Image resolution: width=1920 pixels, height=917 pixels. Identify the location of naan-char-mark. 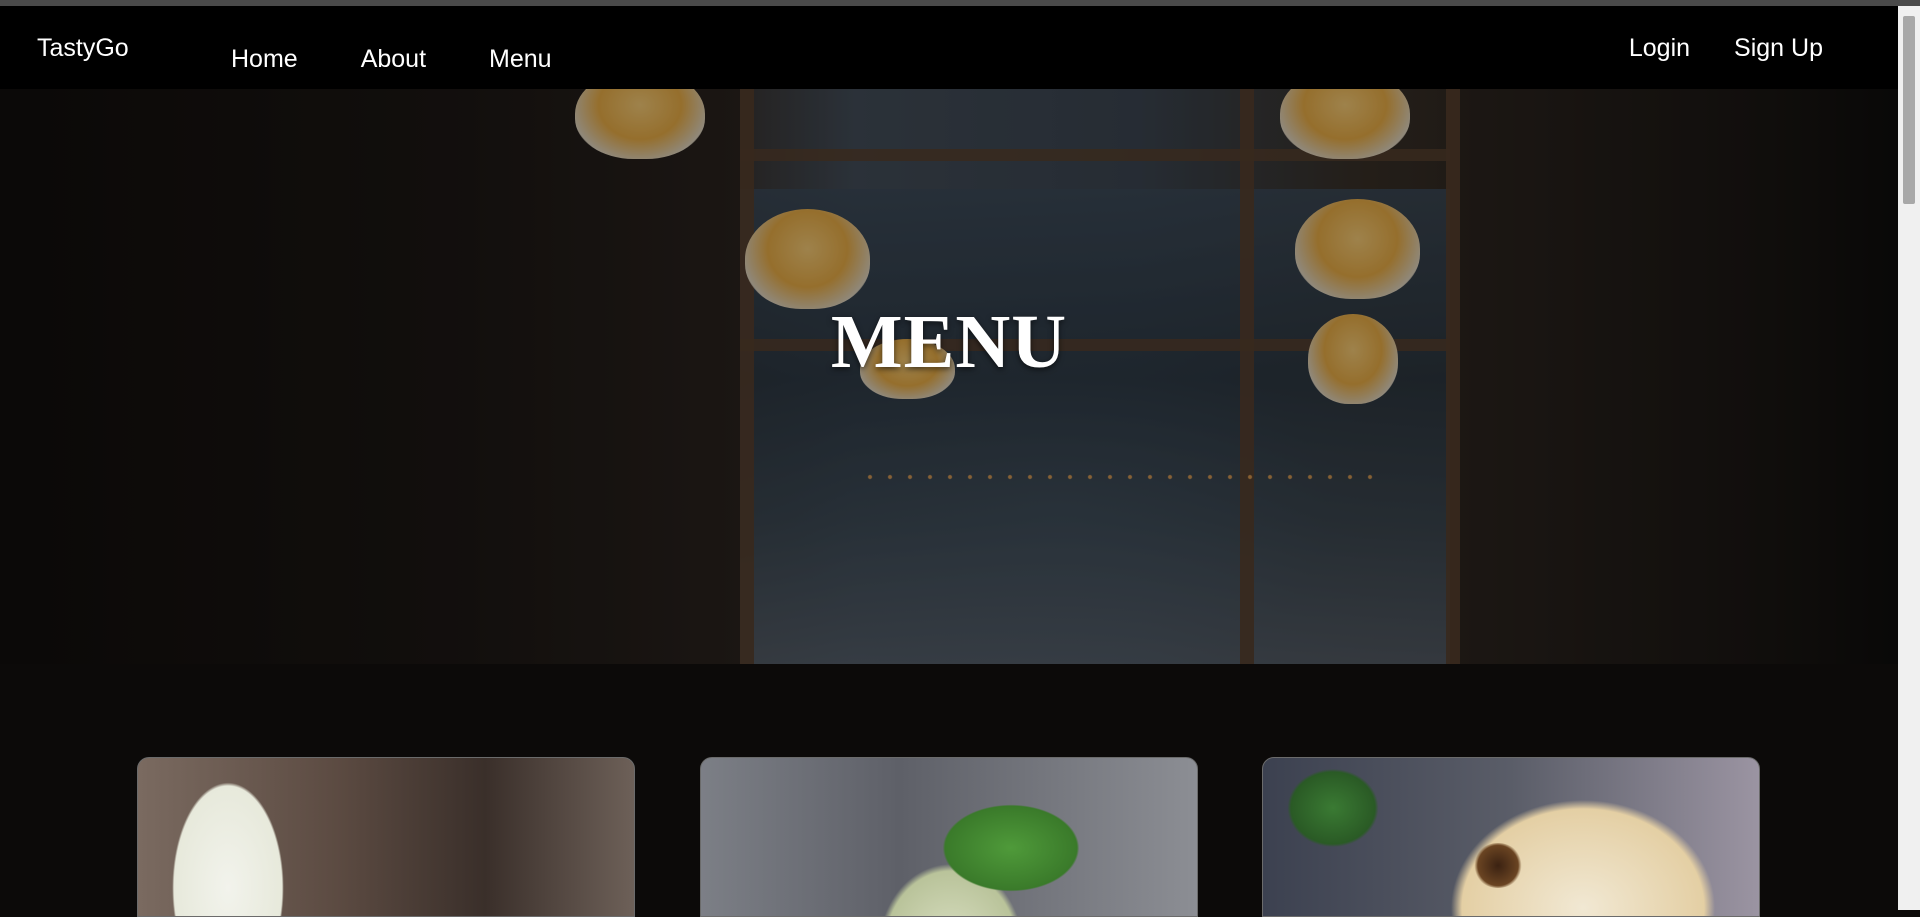
(1498, 865).